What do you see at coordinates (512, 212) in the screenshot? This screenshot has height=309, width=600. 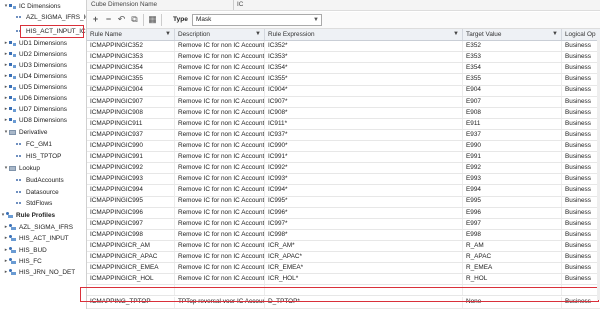 I see `table-cell: E996` at bounding box center [512, 212].